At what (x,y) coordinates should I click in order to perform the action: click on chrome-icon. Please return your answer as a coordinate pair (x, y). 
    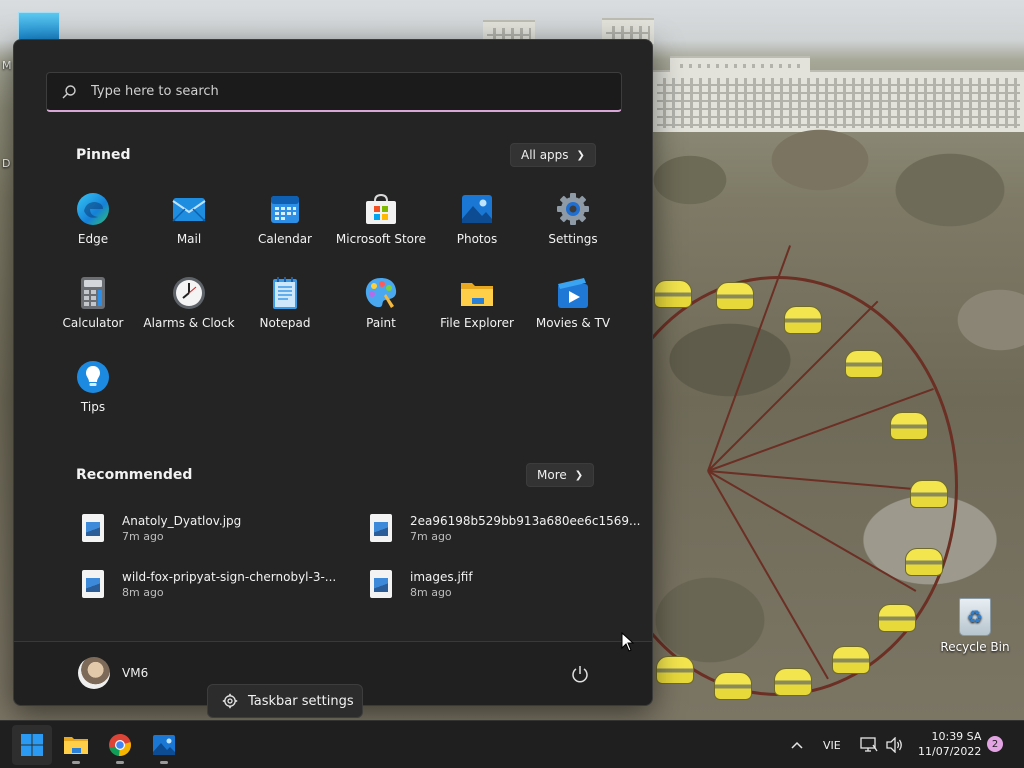
    Looking at the image, I should click on (120, 745).